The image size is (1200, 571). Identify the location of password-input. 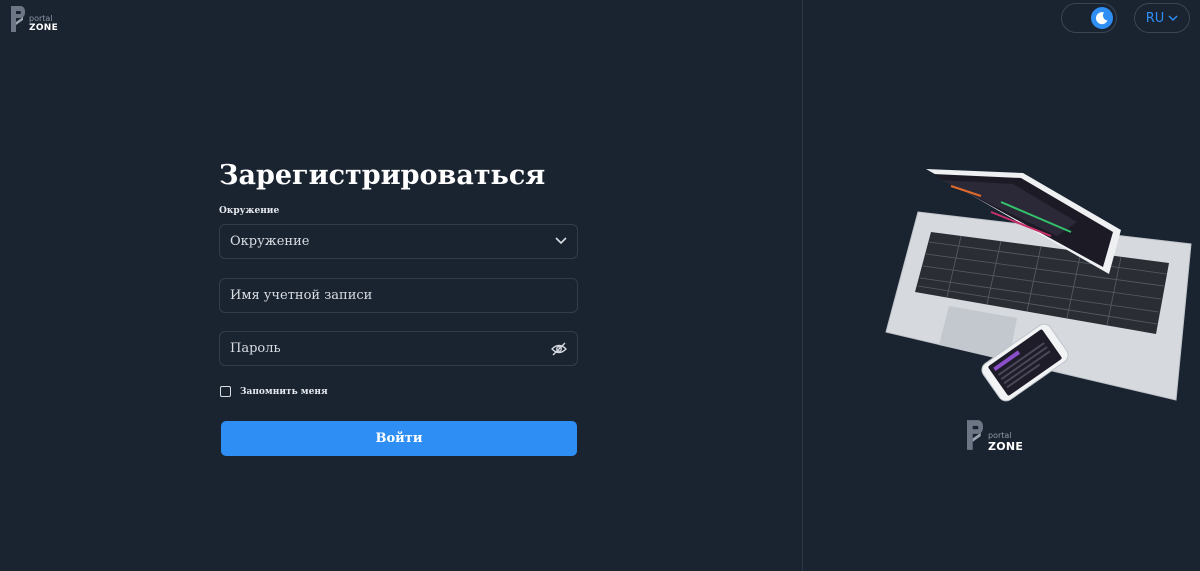
(390, 348).